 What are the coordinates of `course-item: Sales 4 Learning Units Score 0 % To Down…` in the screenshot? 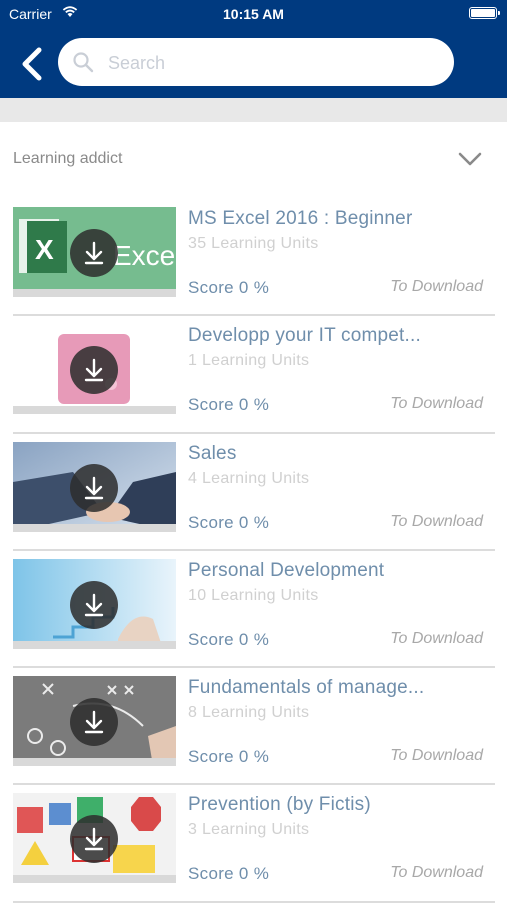 It's located at (253, 492).